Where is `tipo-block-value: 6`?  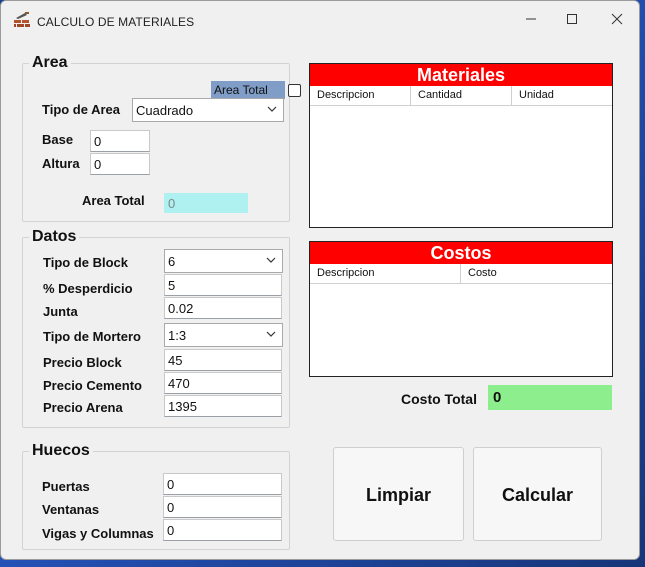 tipo-block-value: 6 is located at coordinates (172, 261).